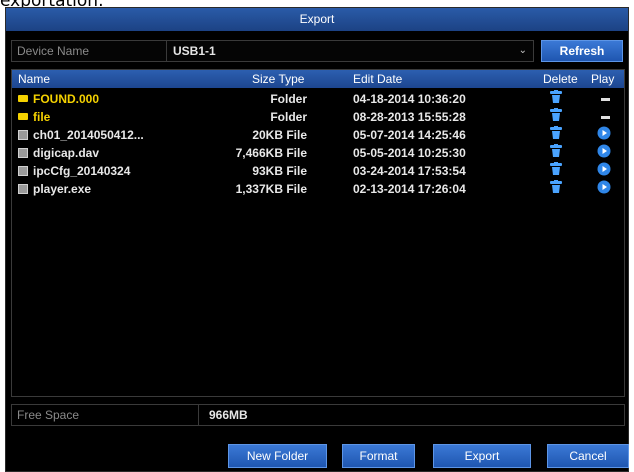 Image resolution: width=634 pixels, height=472 pixels. What do you see at coordinates (278, 79) in the screenshot?
I see `column-size-type: Size Type` at bounding box center [278, 79].